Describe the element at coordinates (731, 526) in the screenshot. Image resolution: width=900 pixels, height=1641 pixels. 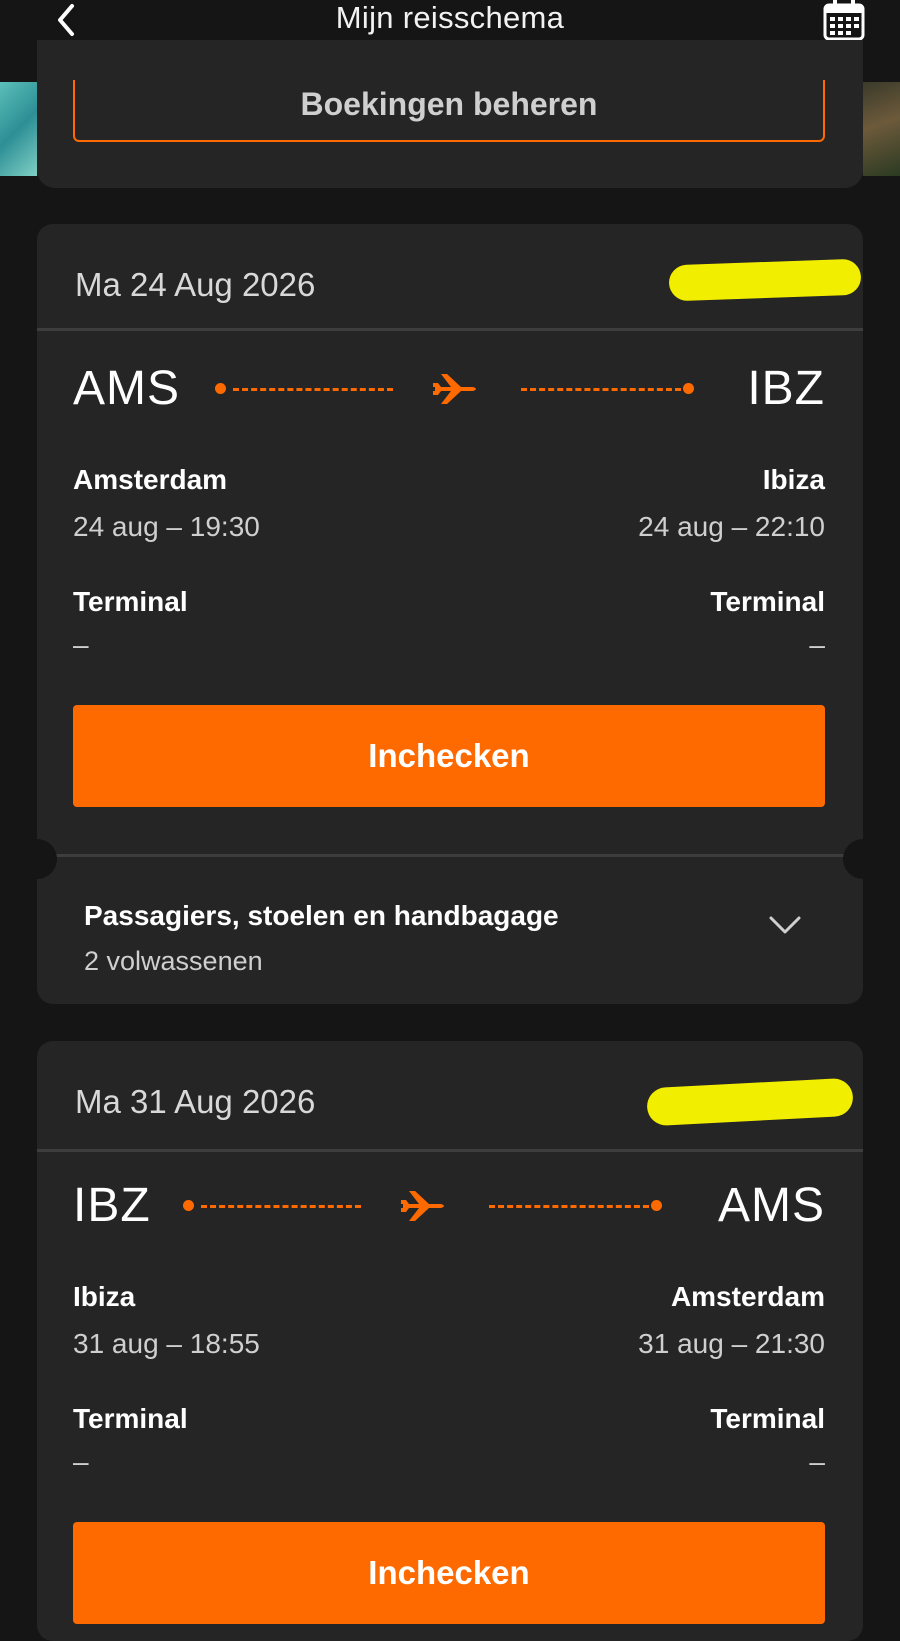
I see `arrival-time: 24 aug – 22:10` at that location.